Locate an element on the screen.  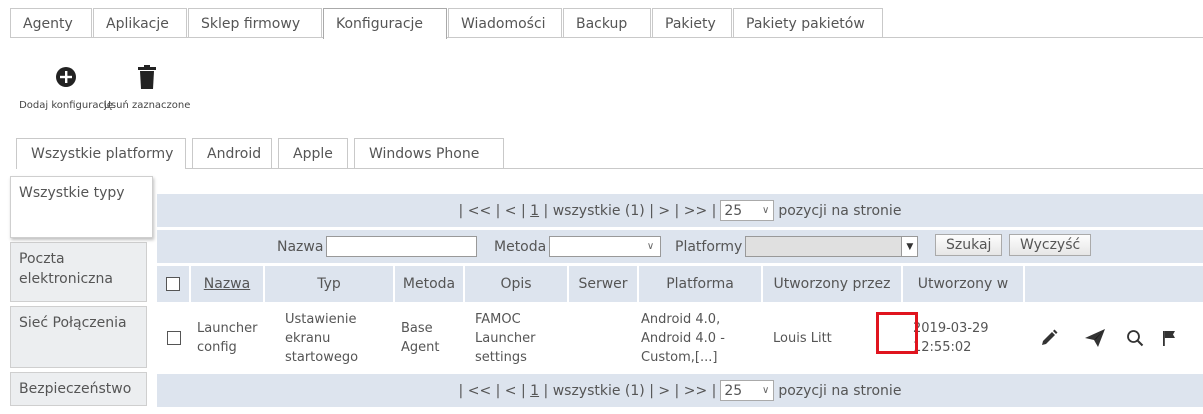
paper-plane-icon is located at coordinates (1095, 338).